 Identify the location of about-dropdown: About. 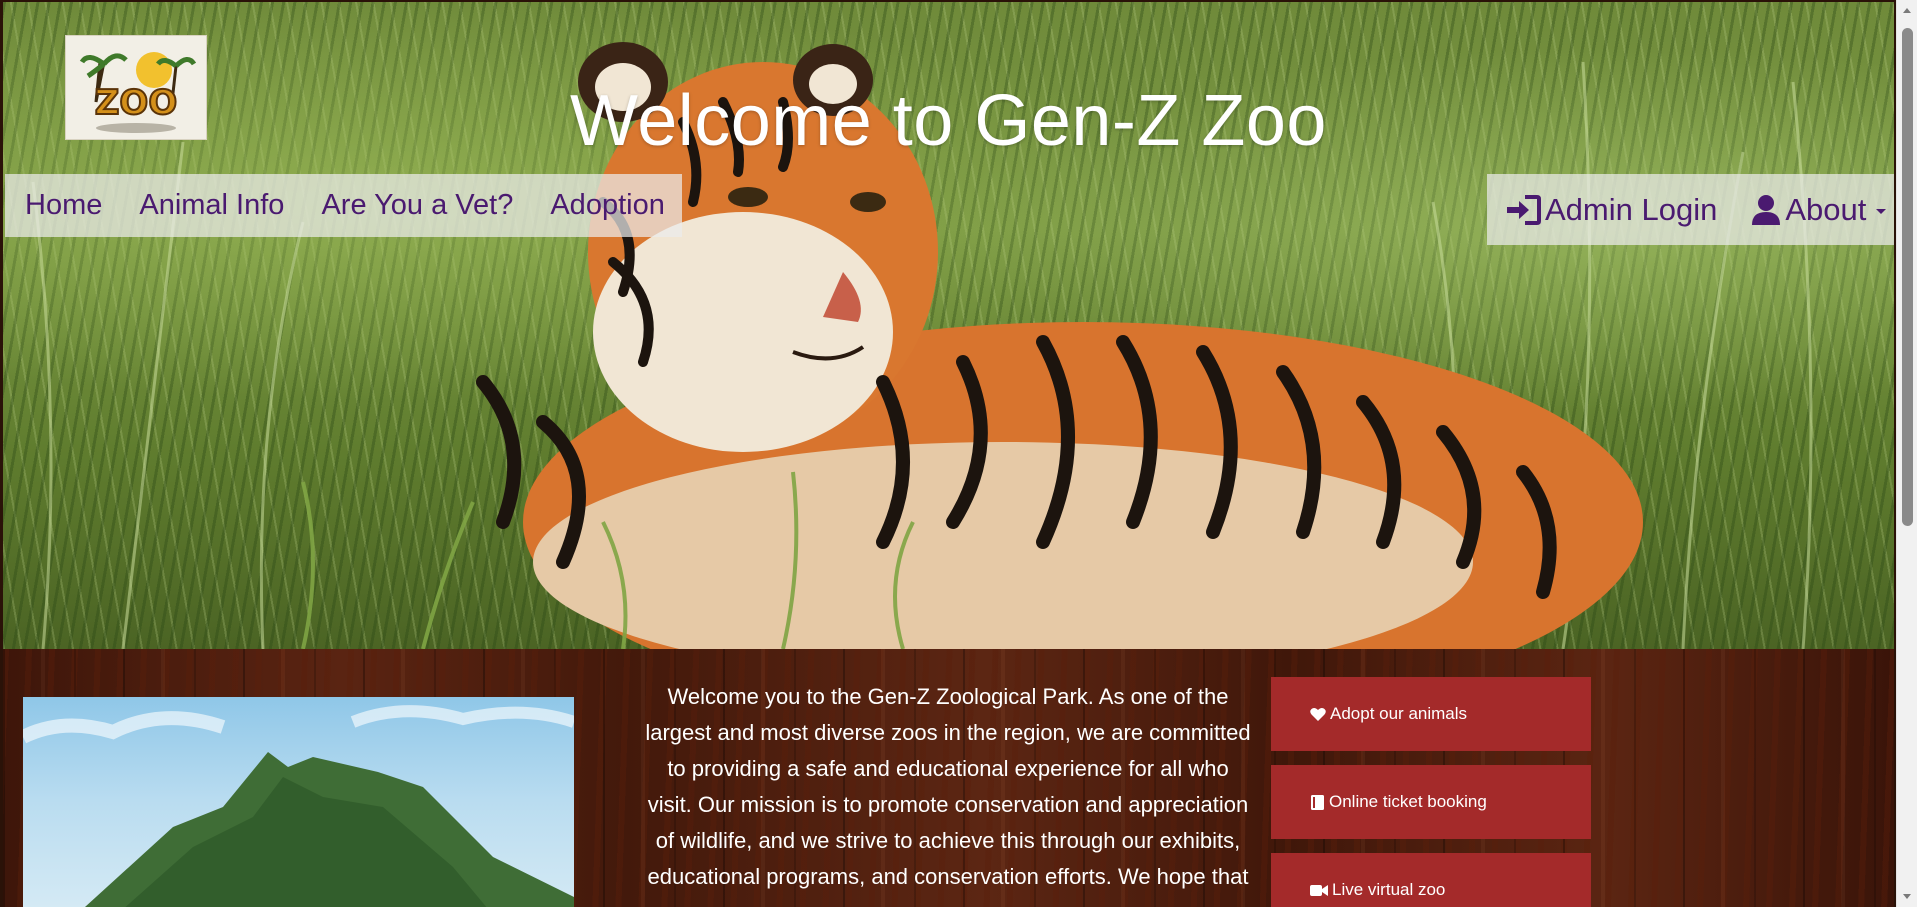
(1819, 209).